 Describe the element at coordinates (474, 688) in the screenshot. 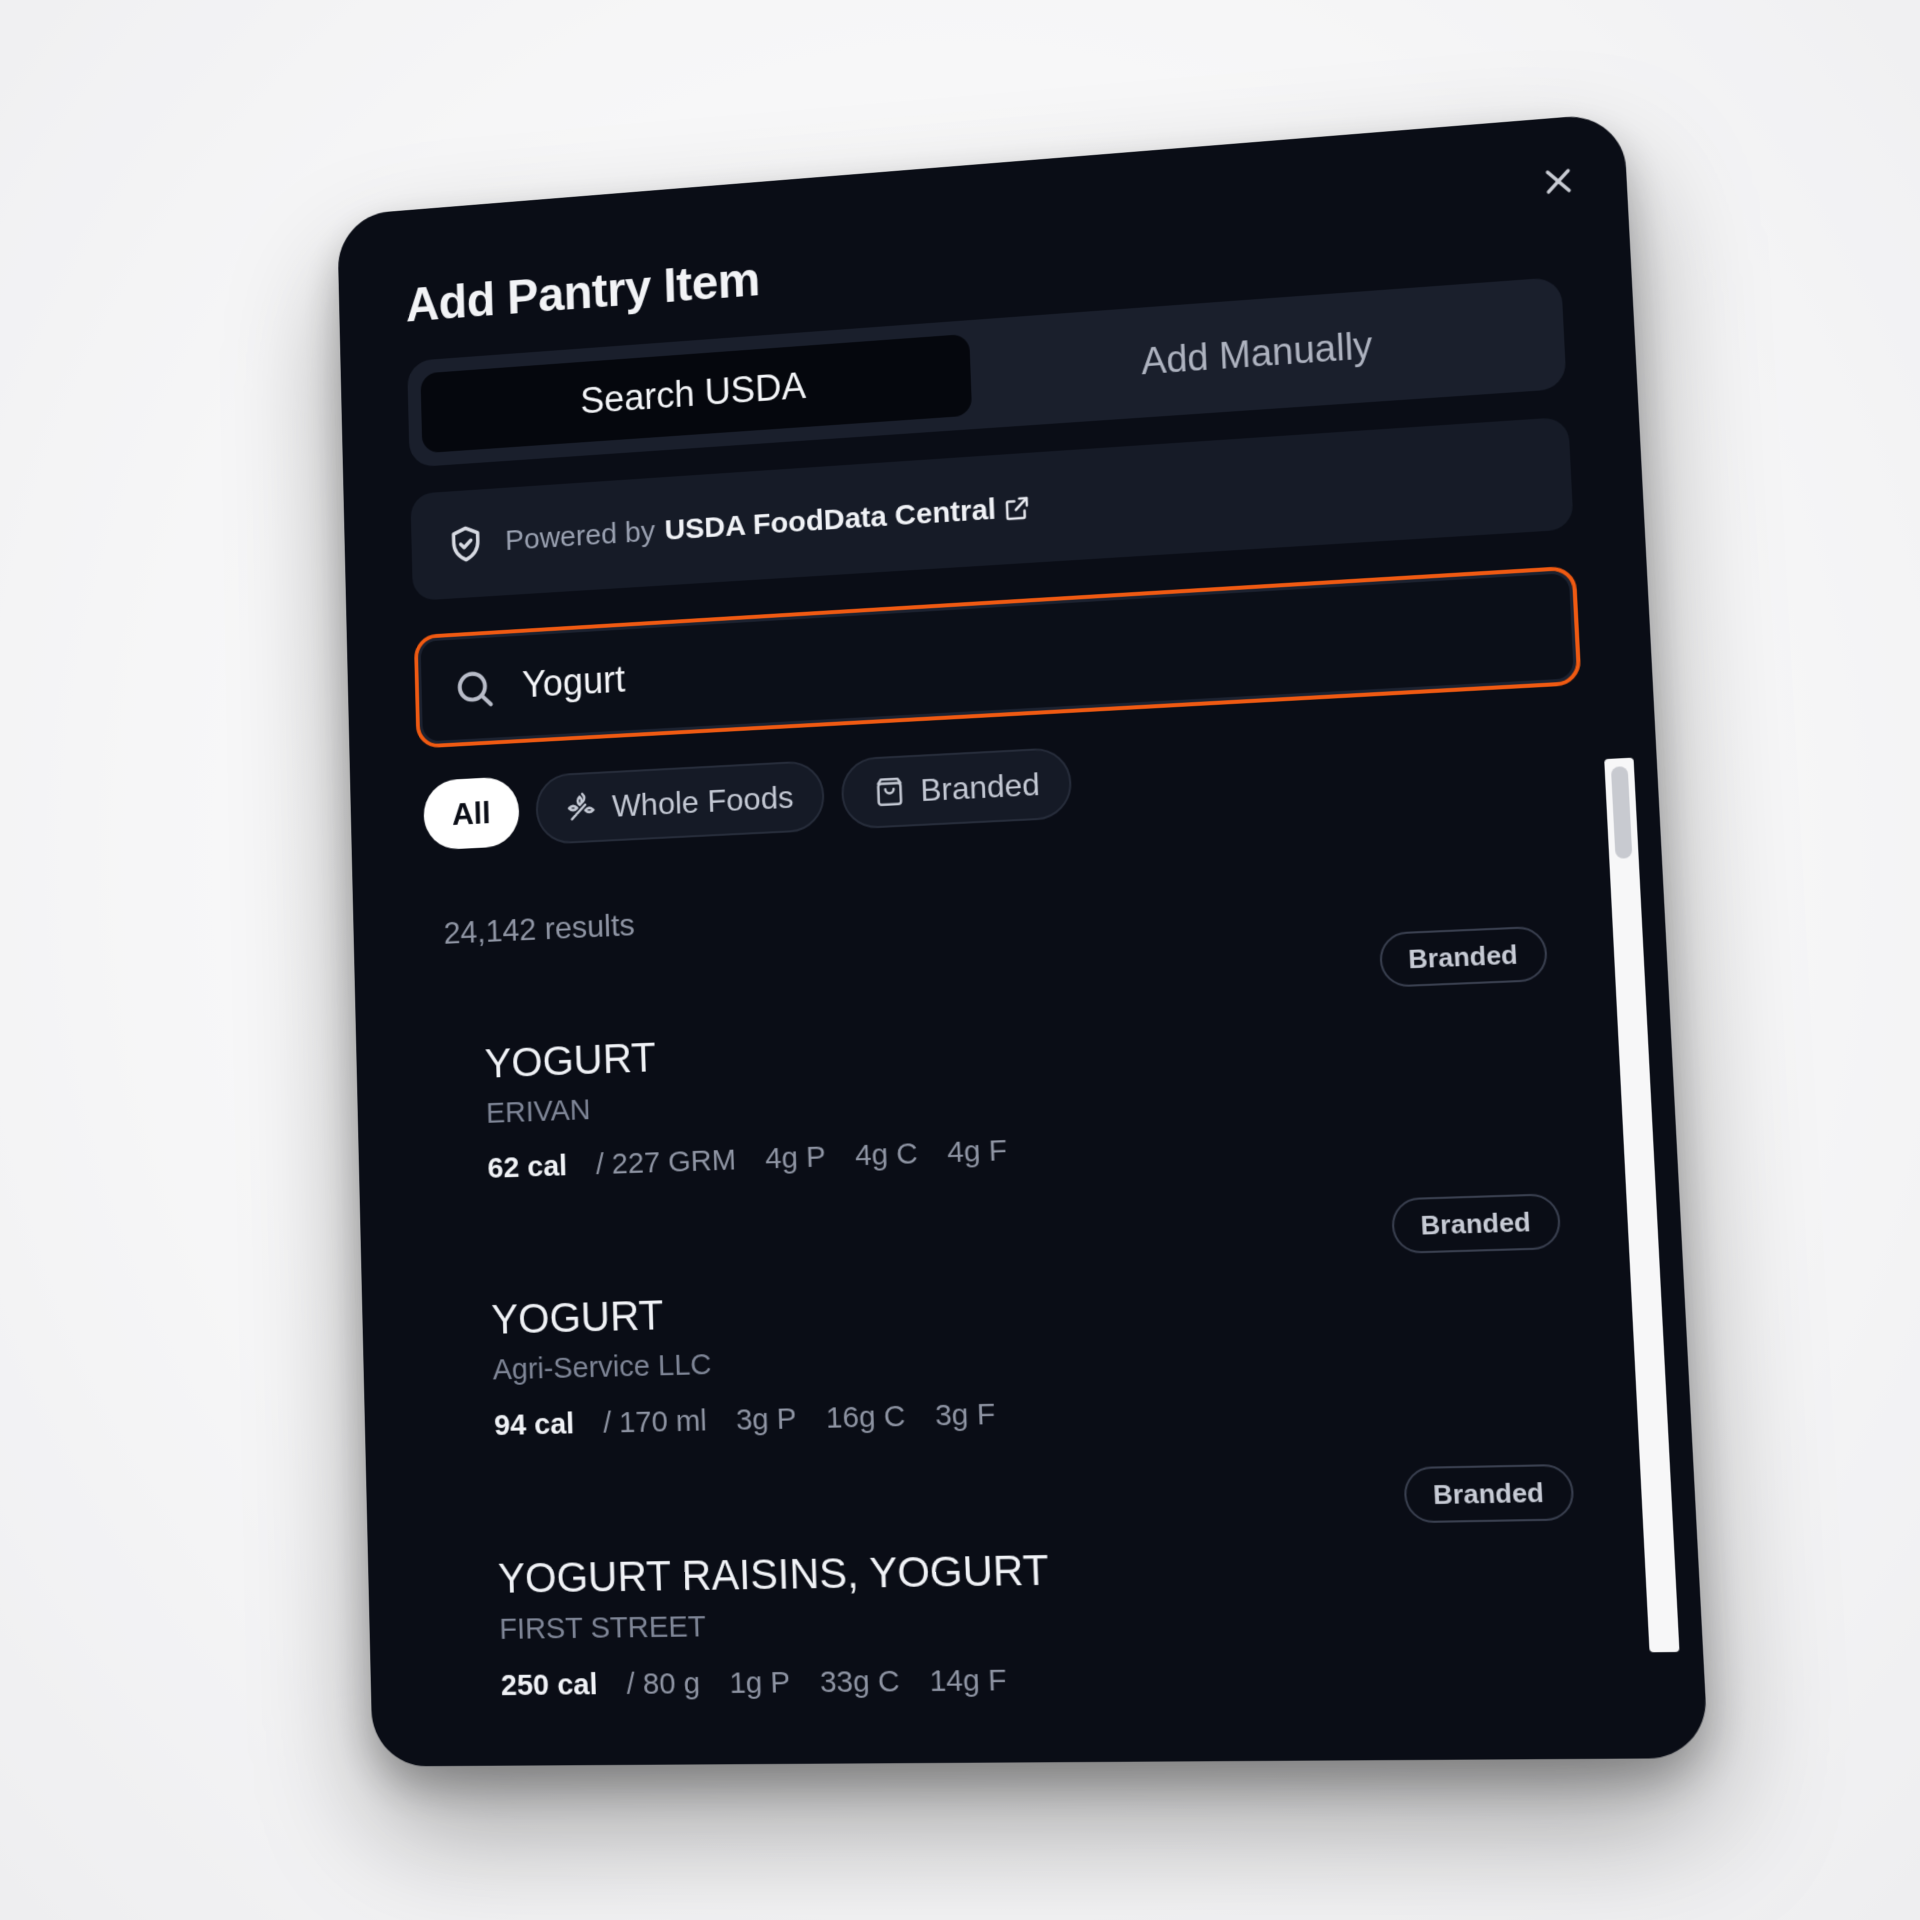

I see `search-icon` at that location.